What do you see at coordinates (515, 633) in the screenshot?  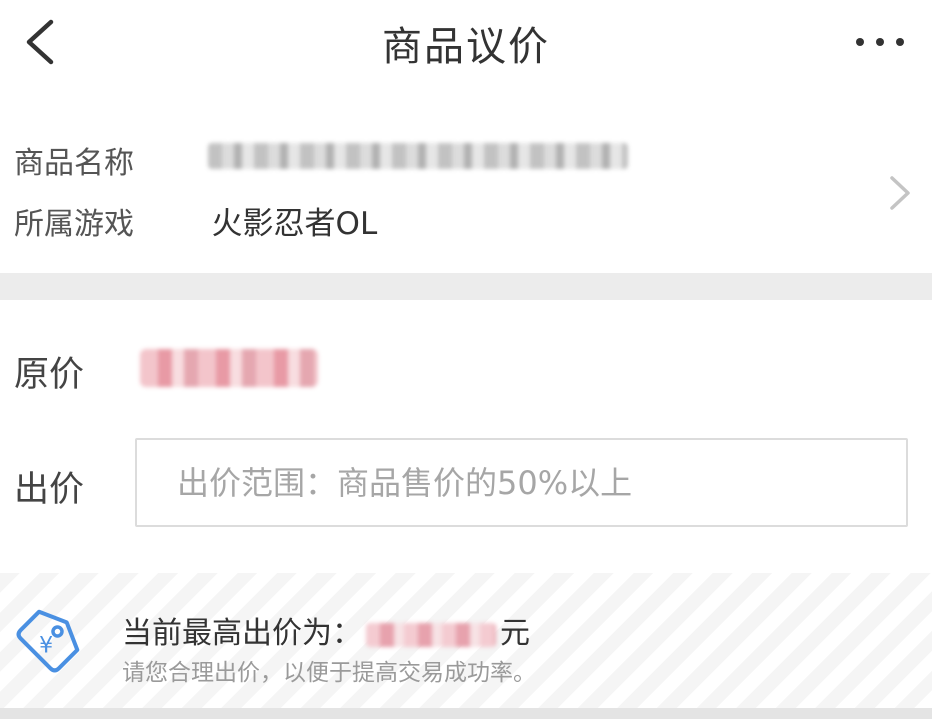 I see `highest-offer-unit: 元` at bounding box center [515, 633].